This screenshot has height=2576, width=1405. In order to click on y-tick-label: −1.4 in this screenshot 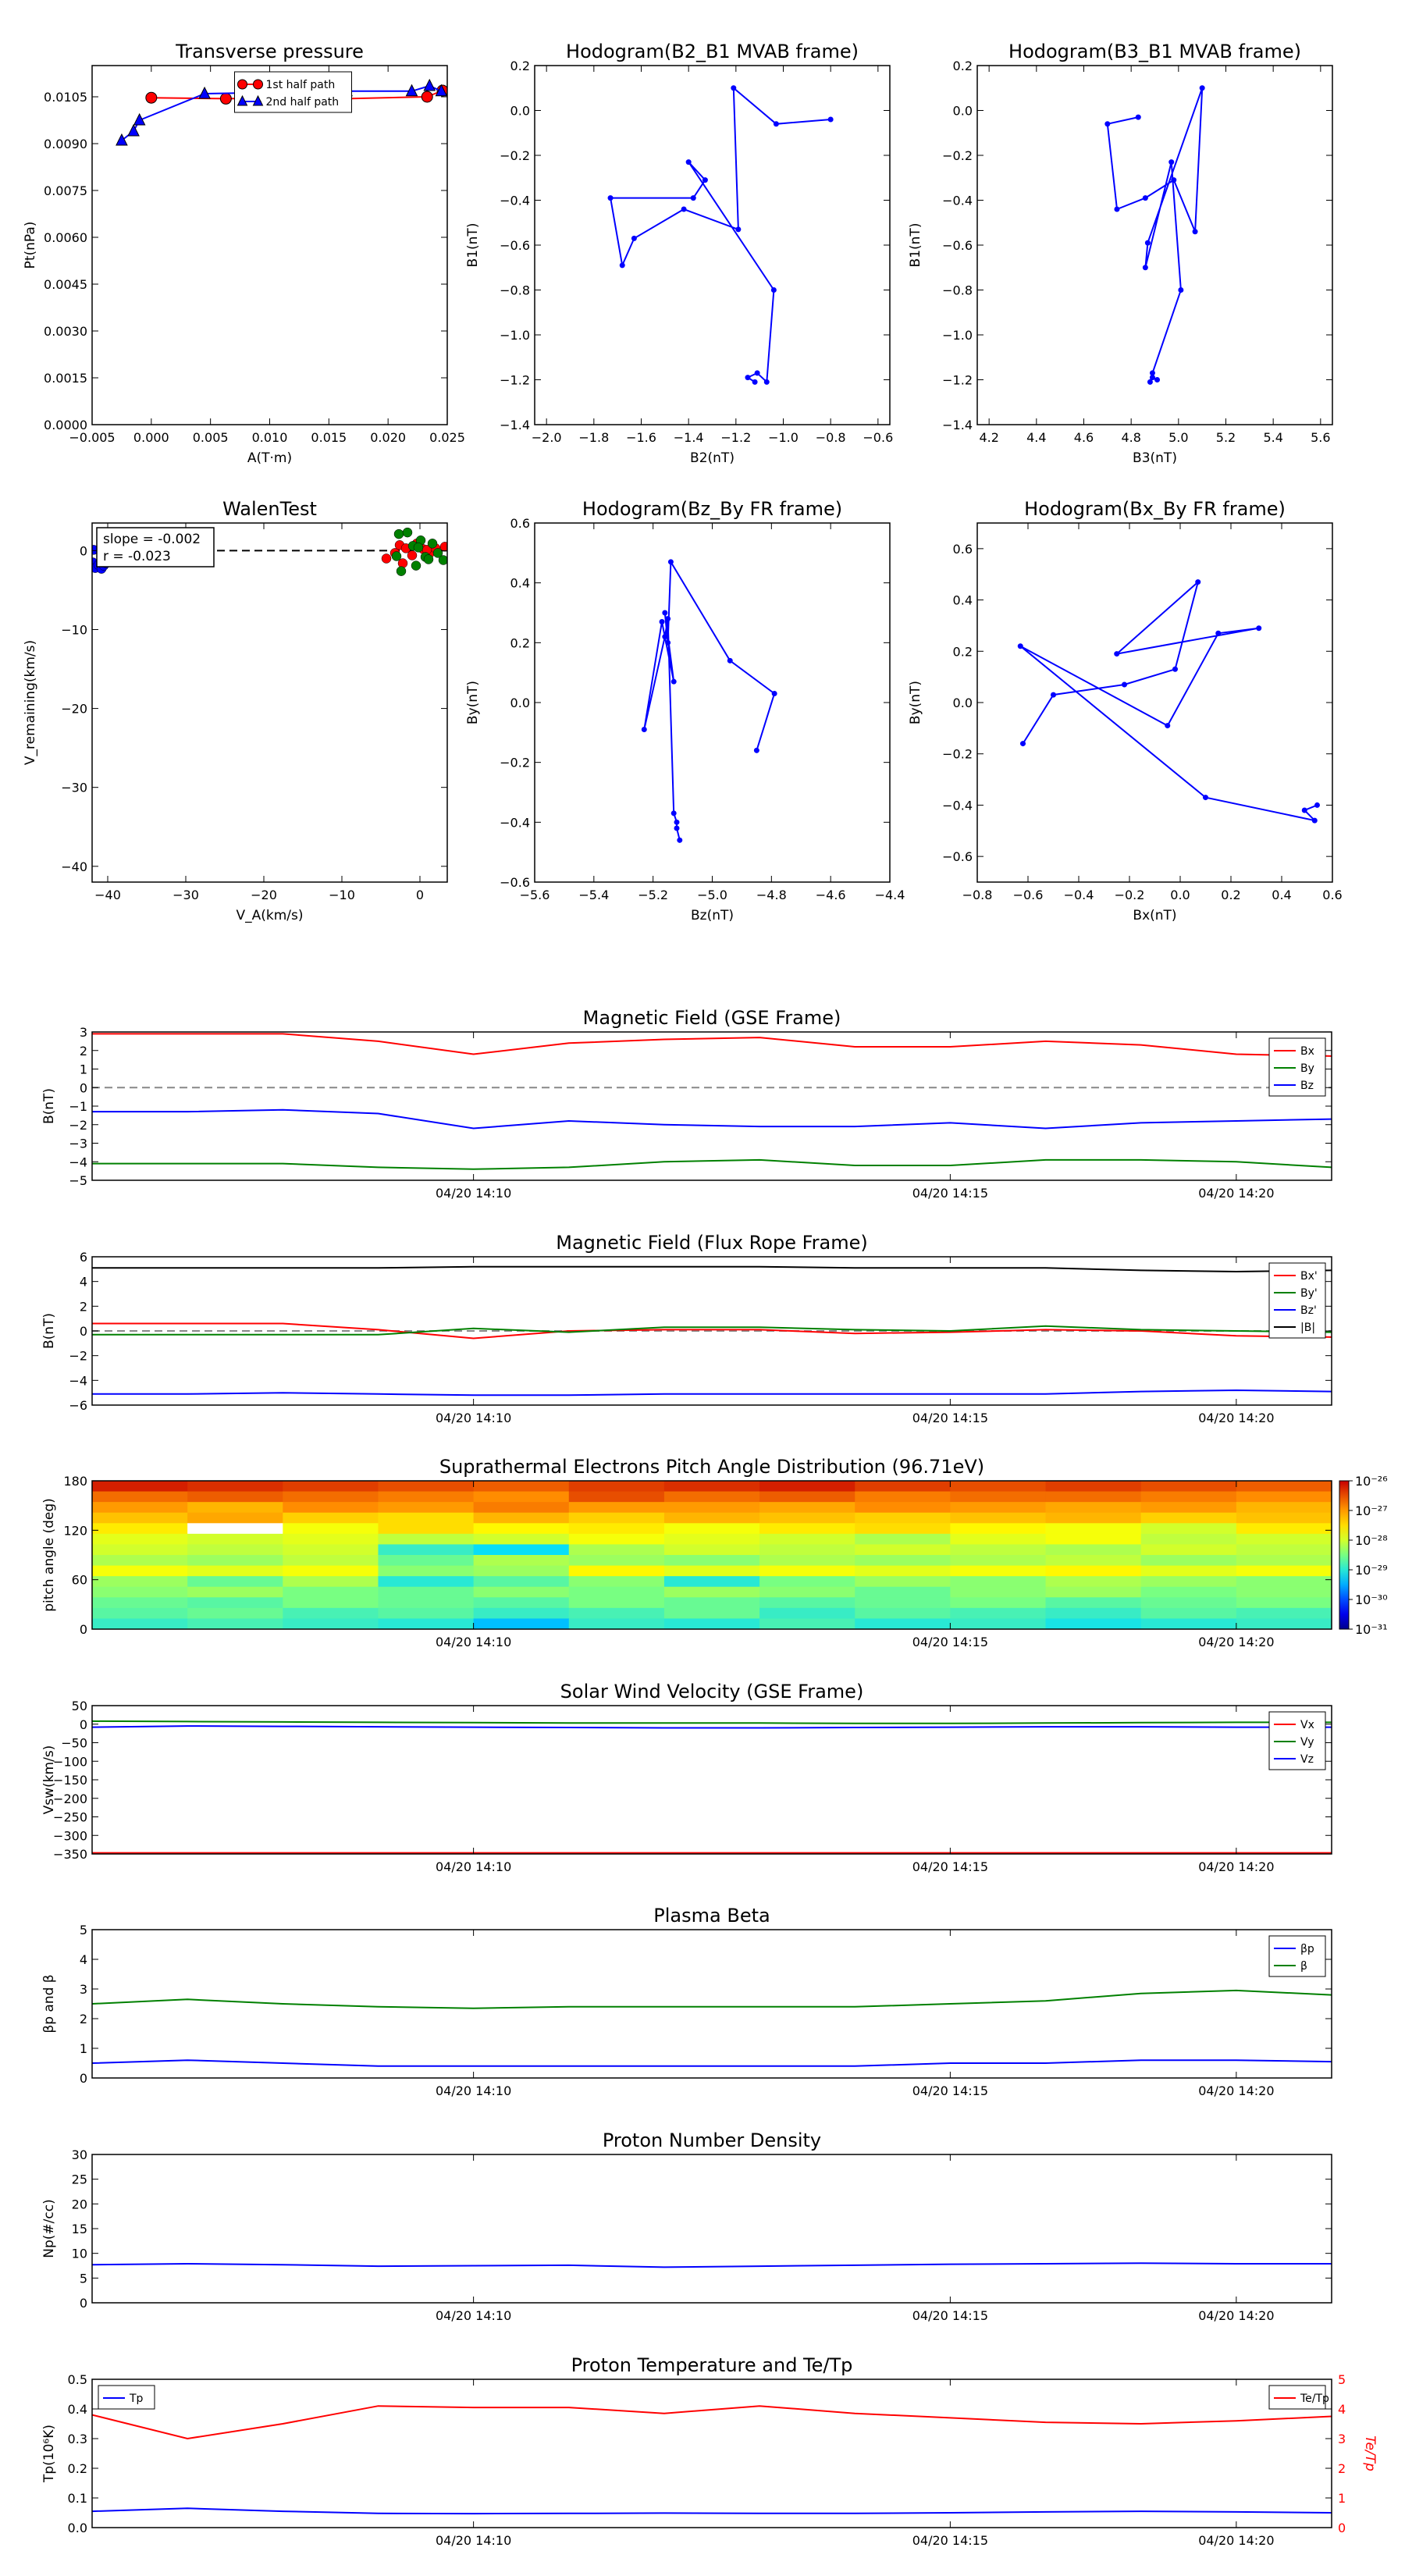, I will do `click(958, 425)`.